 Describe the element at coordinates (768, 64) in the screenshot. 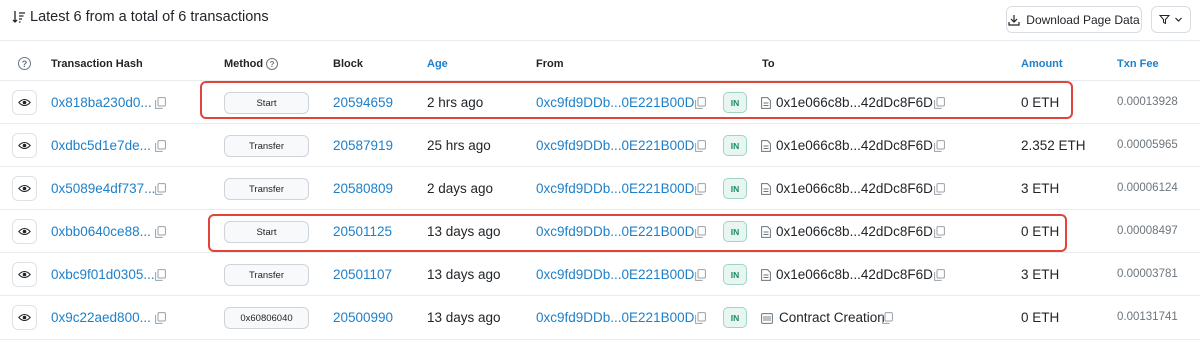

I see `header-to: To` at that location.